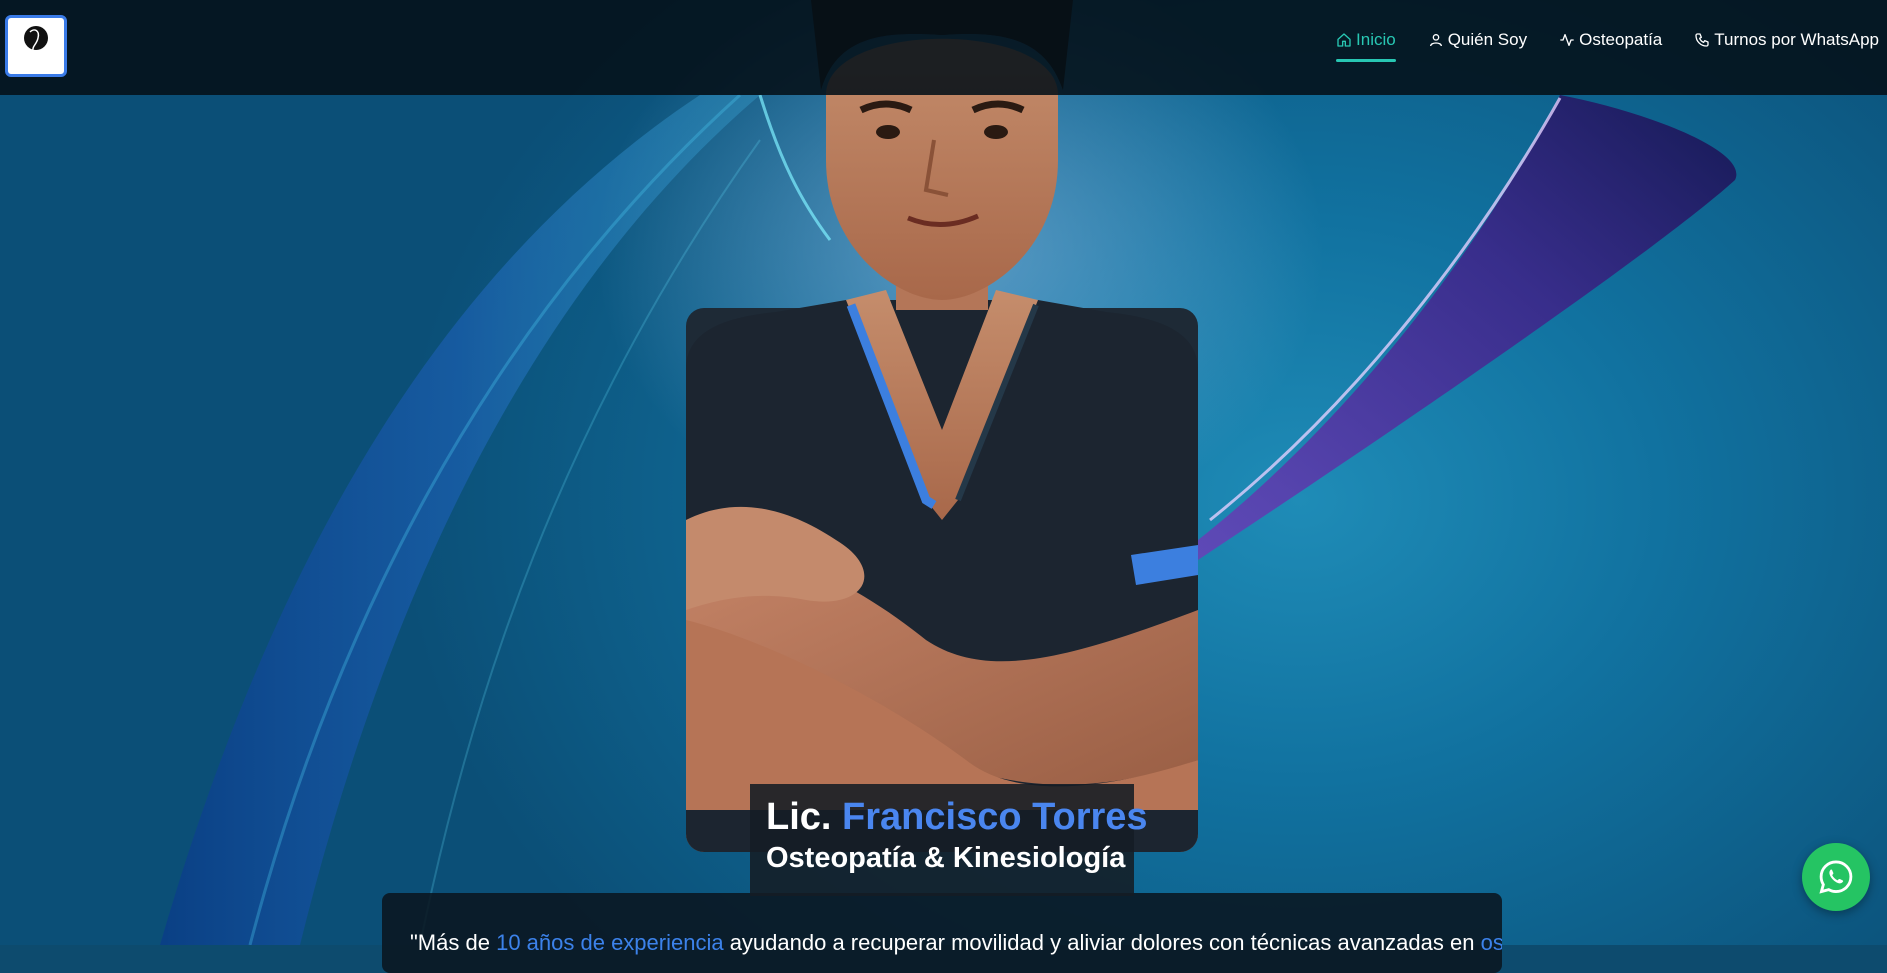 The width and height of the screenshot is (1887, 973). What do you see at coordinates (1344, 40) in the screenshot?
I see `home-icon` at bounding box center [1344, 40].